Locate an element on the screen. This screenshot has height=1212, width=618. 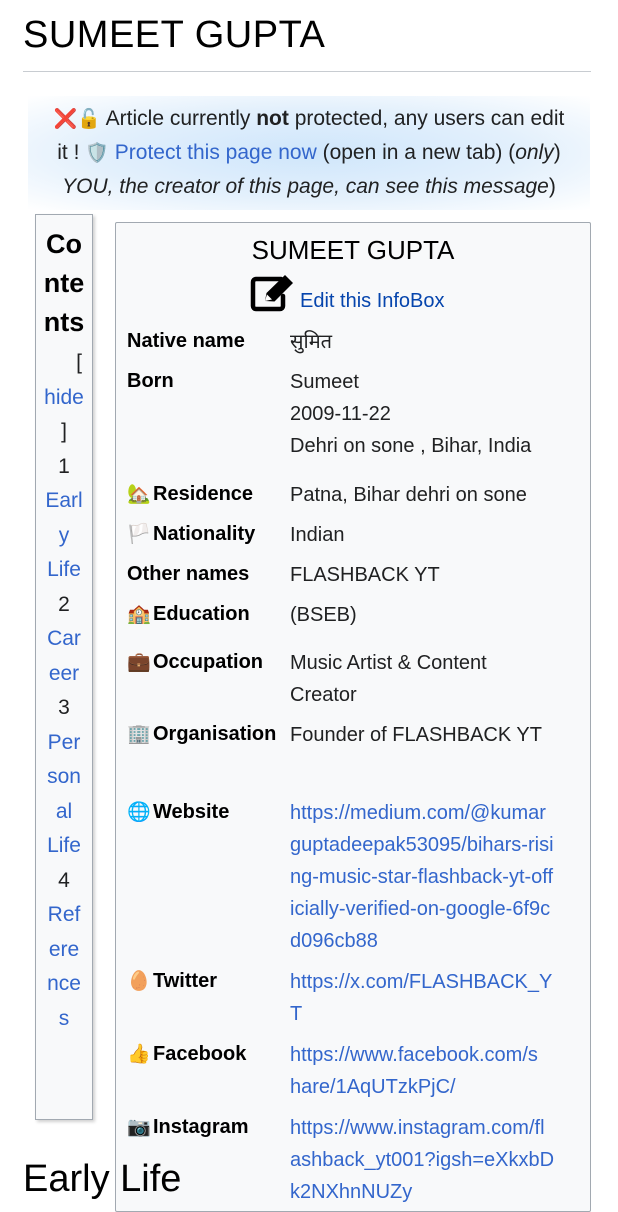
row-label: 🏢 Organisation is located at coordinates (201, 734).